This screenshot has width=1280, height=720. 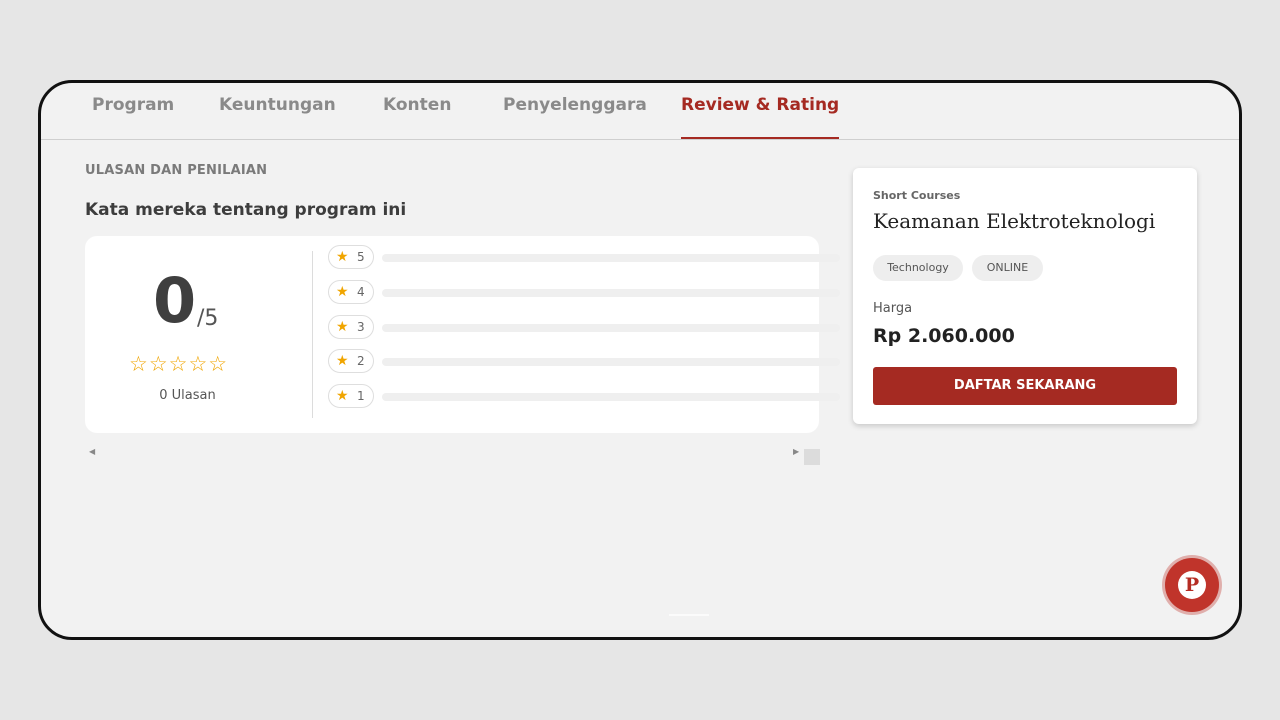 I want to click on rating-filter-3: ★ 3, so click(x=351, y=327).